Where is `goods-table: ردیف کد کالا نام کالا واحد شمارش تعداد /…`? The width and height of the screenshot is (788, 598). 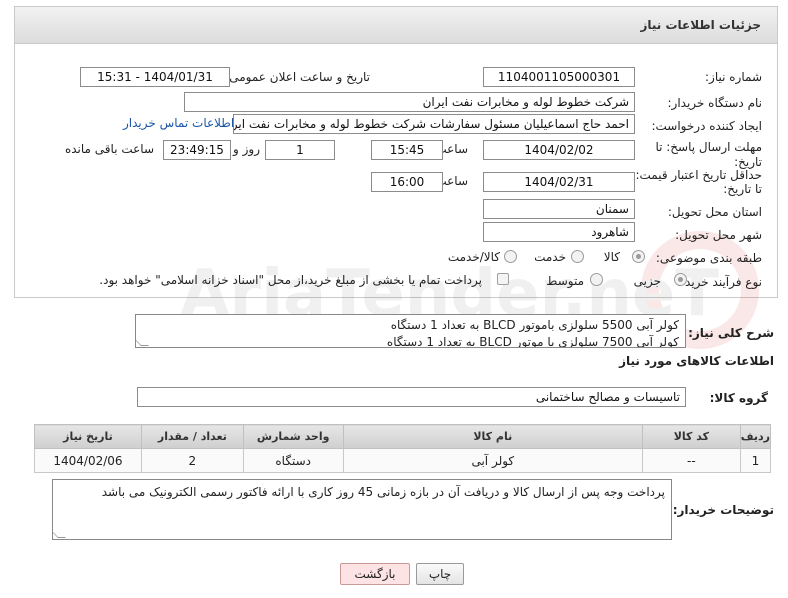 goods-table: ردیف کد کالا نام کالا واحد شمارش تعداد /… is located at coordinates (403, 448).